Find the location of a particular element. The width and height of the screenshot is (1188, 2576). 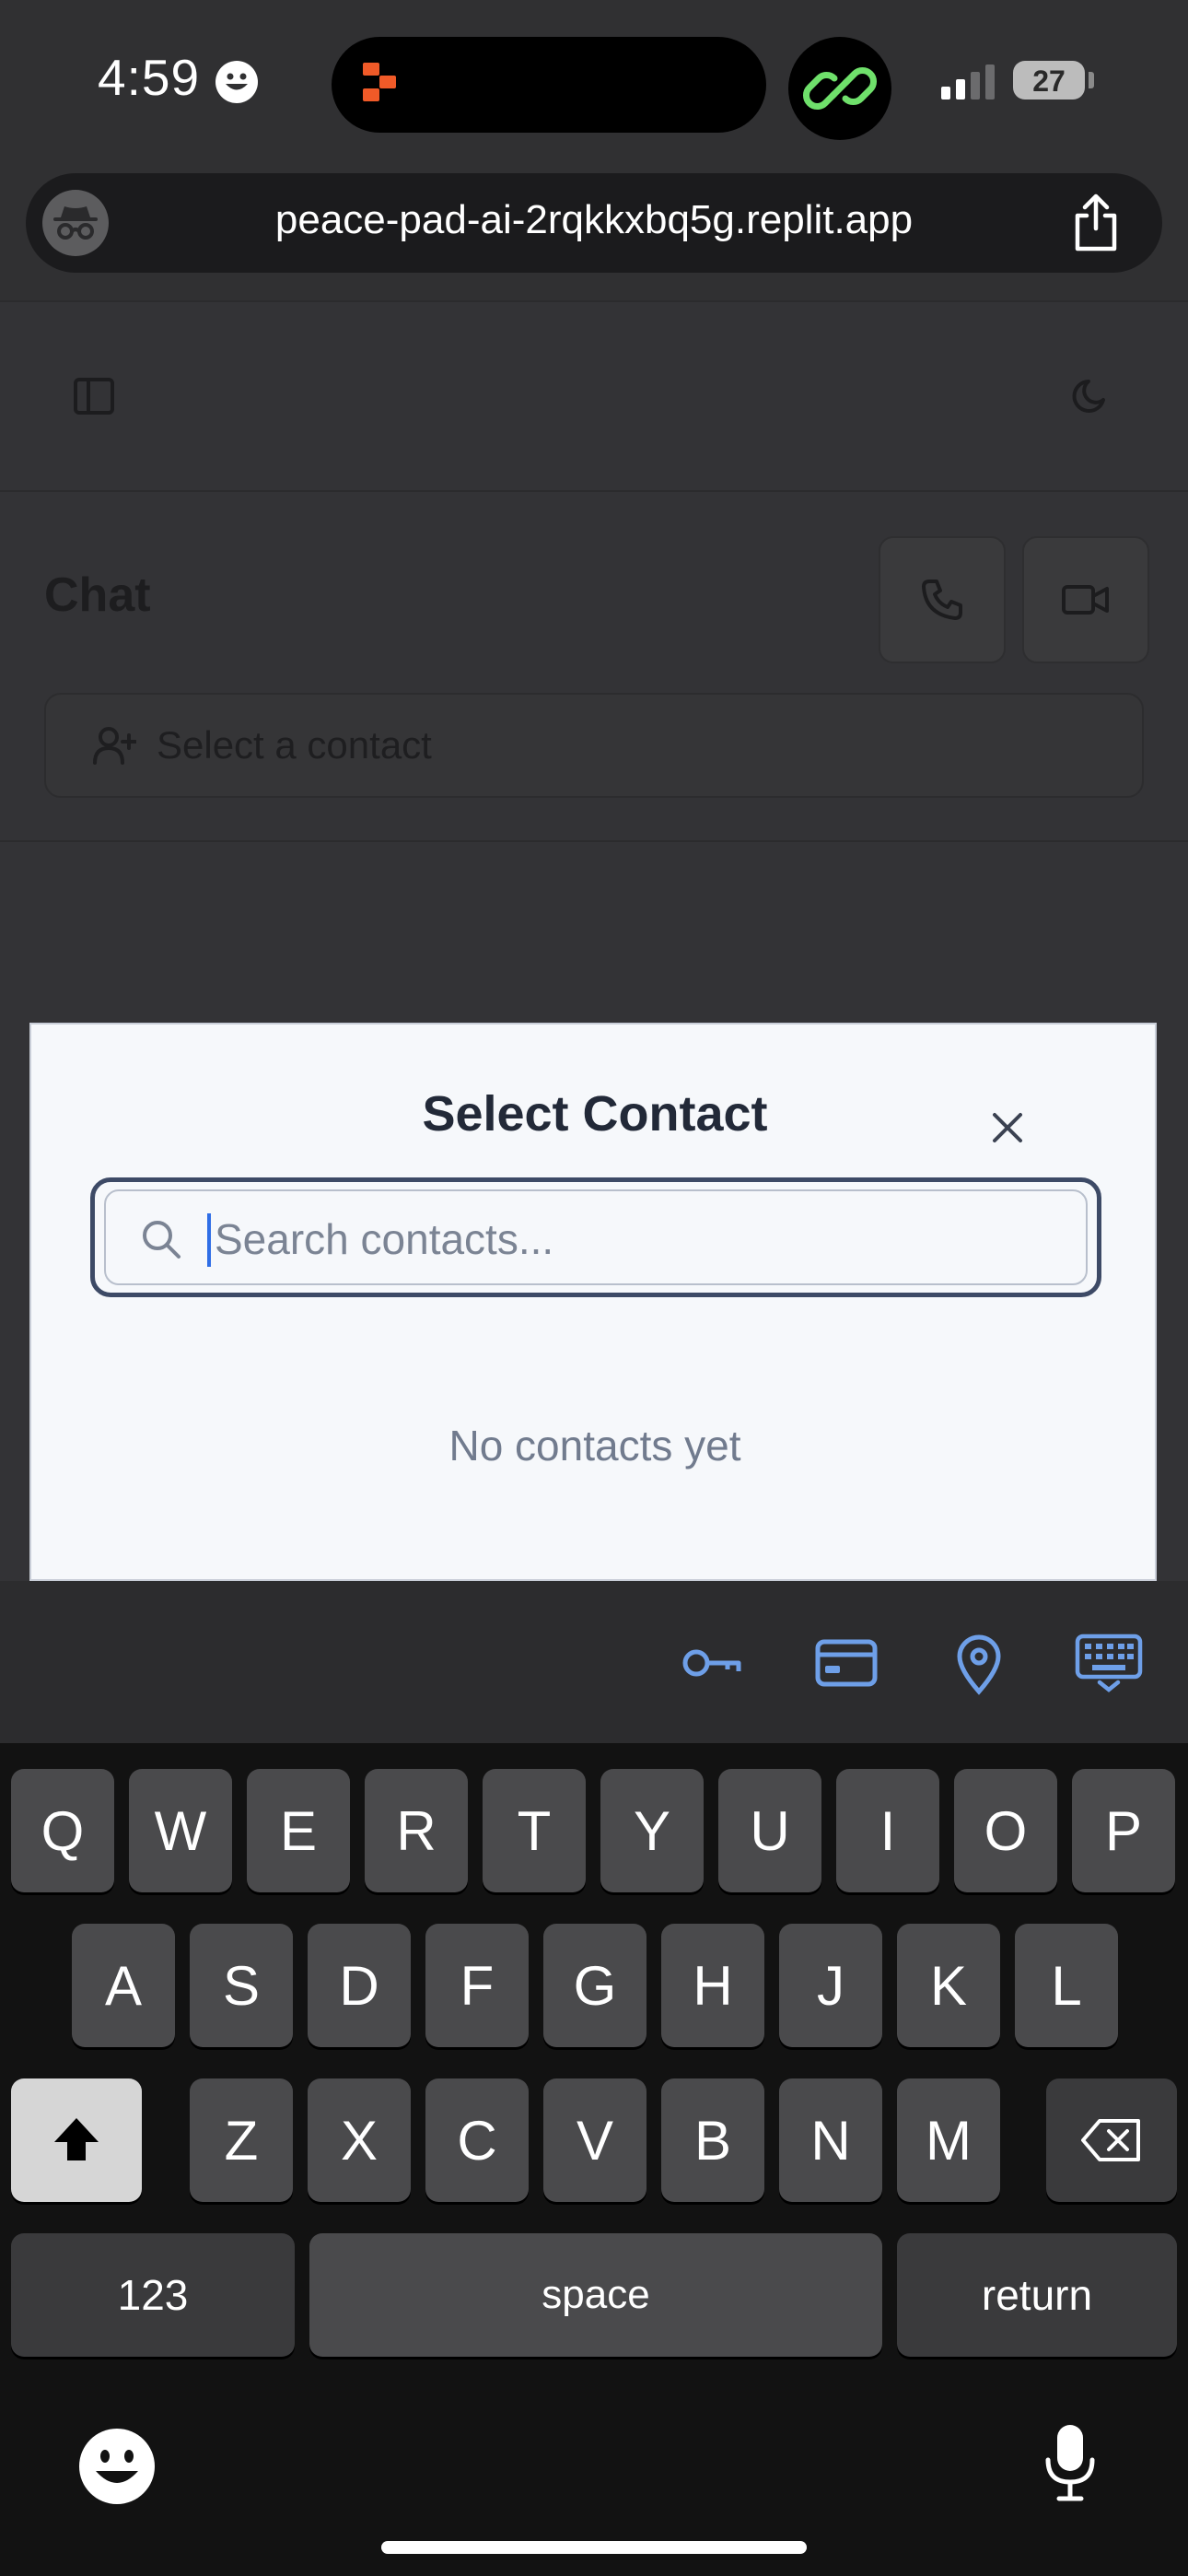

page-title: Chat is located at coordinates (97, 595).